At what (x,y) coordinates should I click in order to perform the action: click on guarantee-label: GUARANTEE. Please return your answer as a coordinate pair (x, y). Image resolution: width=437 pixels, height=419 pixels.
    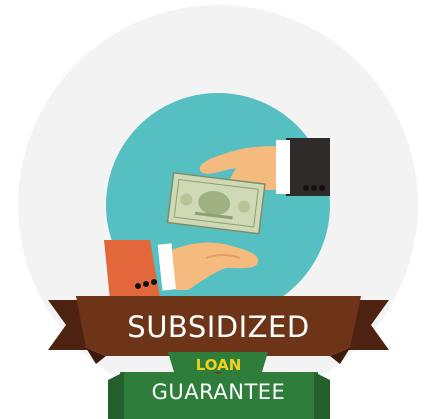
    Looking at the image, I should click on (218, 392).